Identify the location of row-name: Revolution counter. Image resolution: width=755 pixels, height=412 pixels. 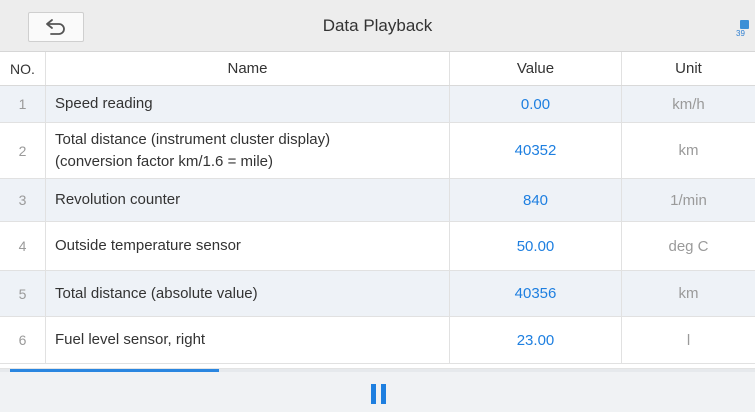
(248, 200).